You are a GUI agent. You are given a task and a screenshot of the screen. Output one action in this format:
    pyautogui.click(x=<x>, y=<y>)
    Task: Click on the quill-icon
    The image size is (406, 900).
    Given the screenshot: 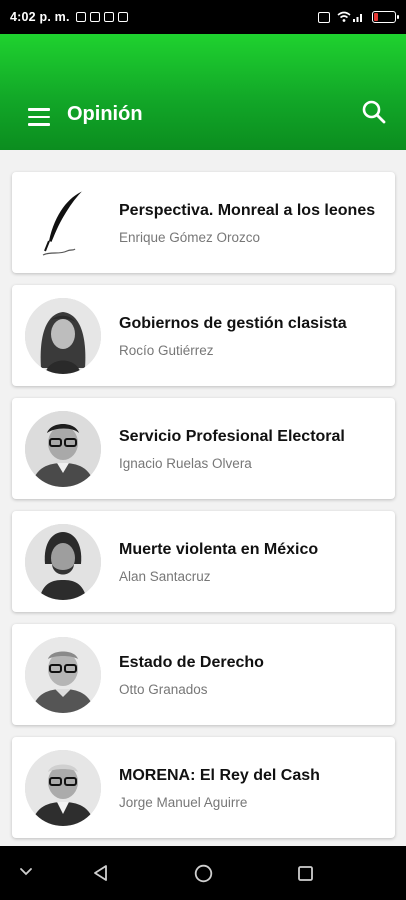 What is the action you would take?
    pyautogui.click(x=63, y=222)
    